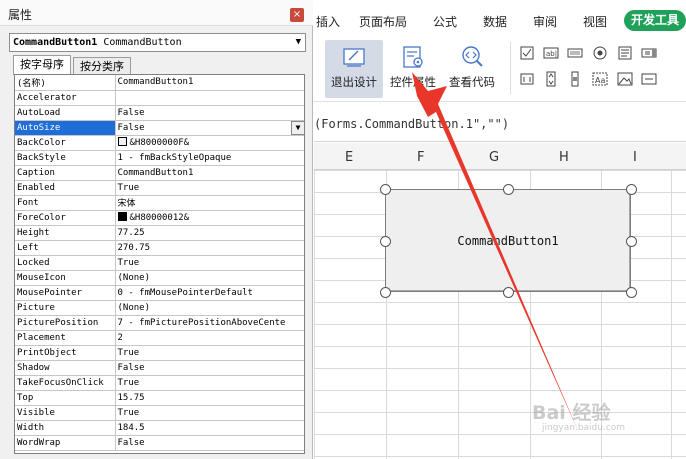 The width and height of the screenshot is (686, 459). What do you see at coordinates (527, 79) in the screenshot?
I see `toggle-button-control-icon` at bounding box center [527, 79].